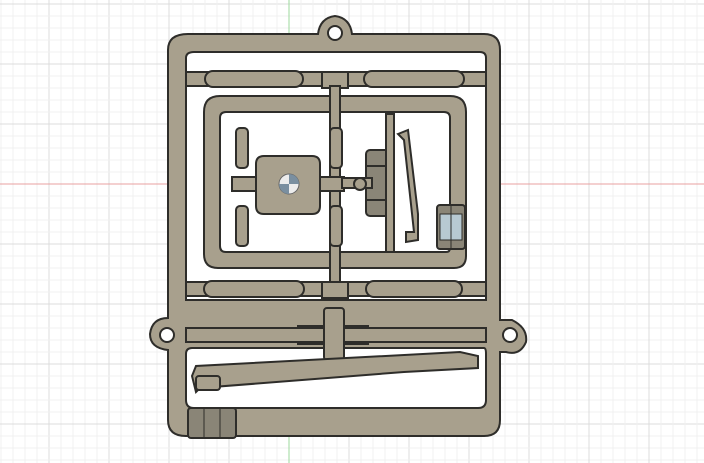 The width and height of the screenshot is (704, 463). I want to click on left-vertical-pin-bottom, so click(242, 226).